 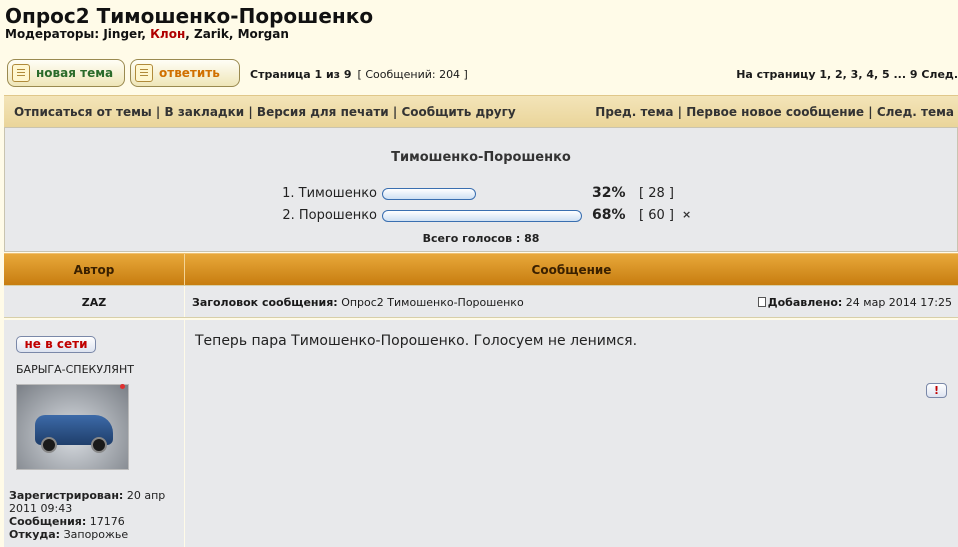 I want to click on poll-title: Тимошенко-Порошенко, so click(x=481, y=157).